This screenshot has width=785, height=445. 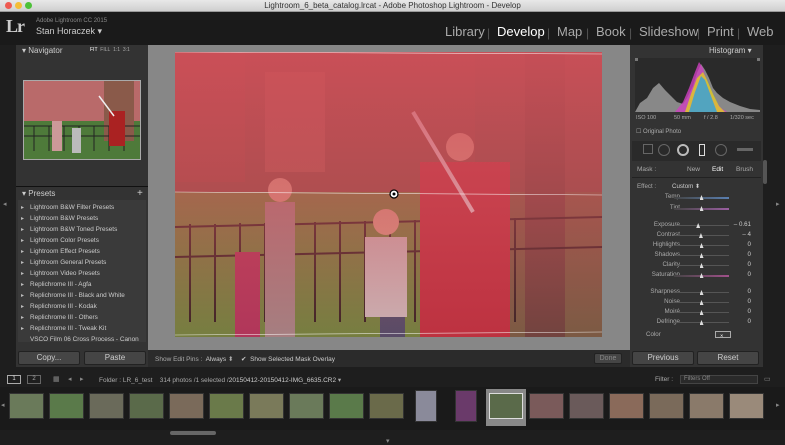 What do you see at coordinates (663, 358) in the screenshot?
I see `previous-button: Previous` at bounding box center [663, 358].